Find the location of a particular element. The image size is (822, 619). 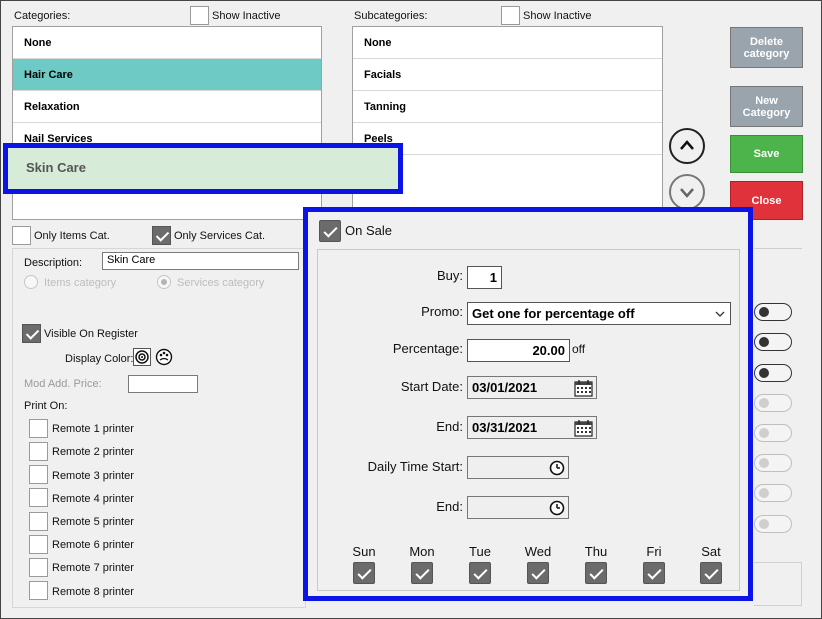

remote-8-printer-checkbox is located at coordinates (38, 590).